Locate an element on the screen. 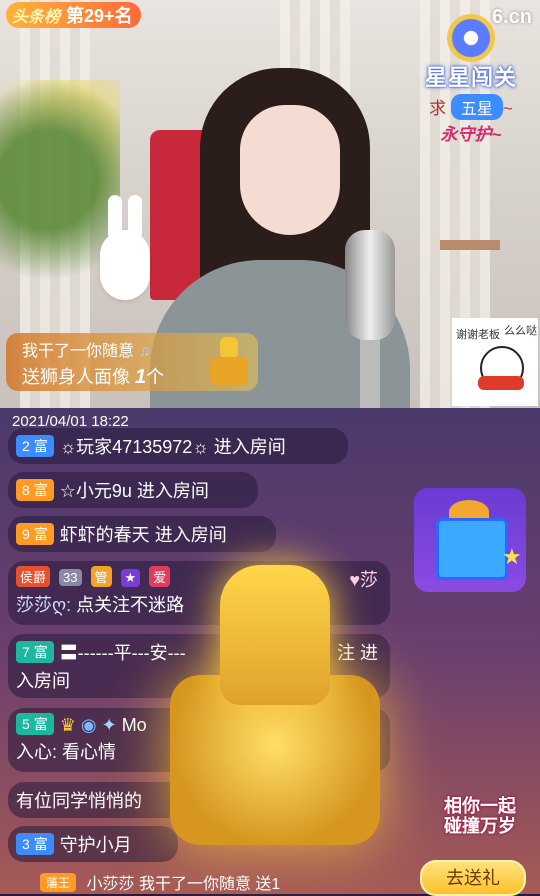 This screenshot has height=896, width=540. wealth-level-badge: 9 富 is located at coordinates (35, 534).